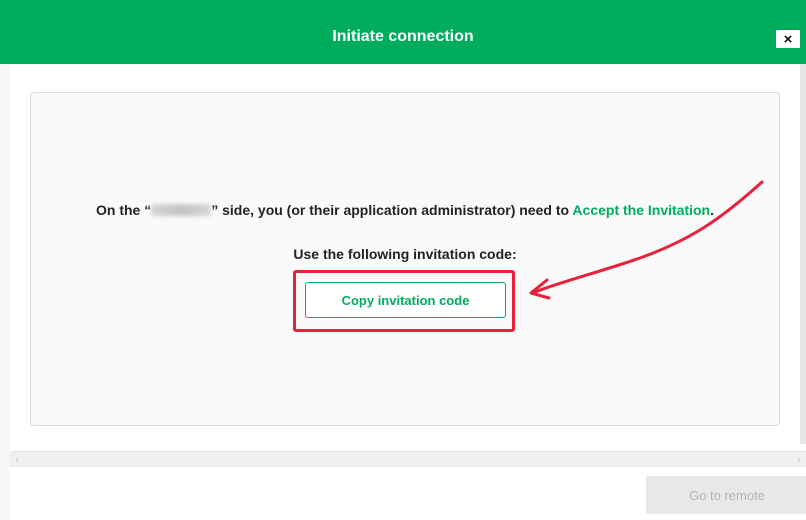 Image resolution: width=806 pixels, height=520 pixels. Describe the element at coordinates (799, 459) in the screenshot. I see `chevron-right-icon: ›` at that location.